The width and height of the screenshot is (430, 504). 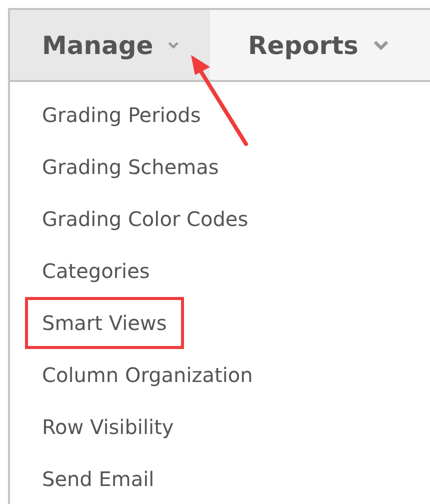 I want to click on menu-item: Smart Views, so click(x=104, y=323).